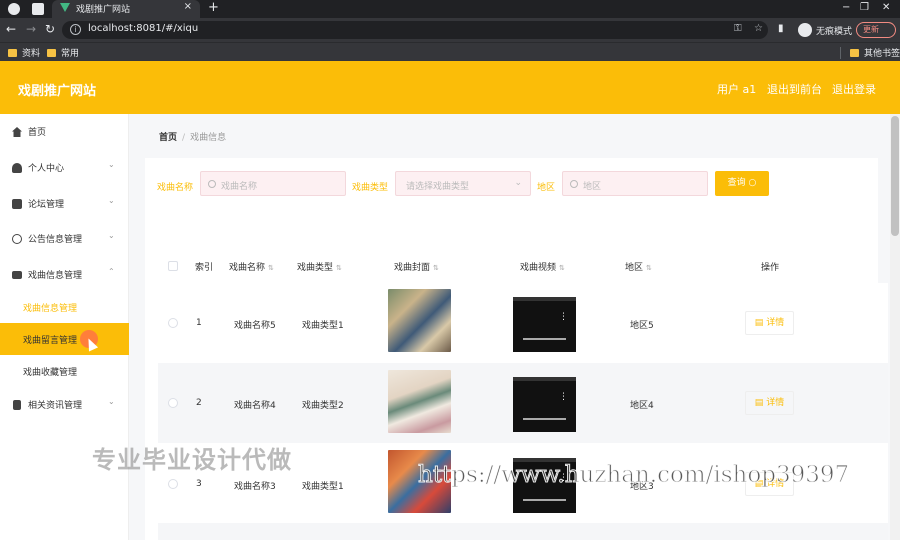 This screenshot has width=900, height=540. I want to click on input-placeholder: 地区, so click(592, 187).